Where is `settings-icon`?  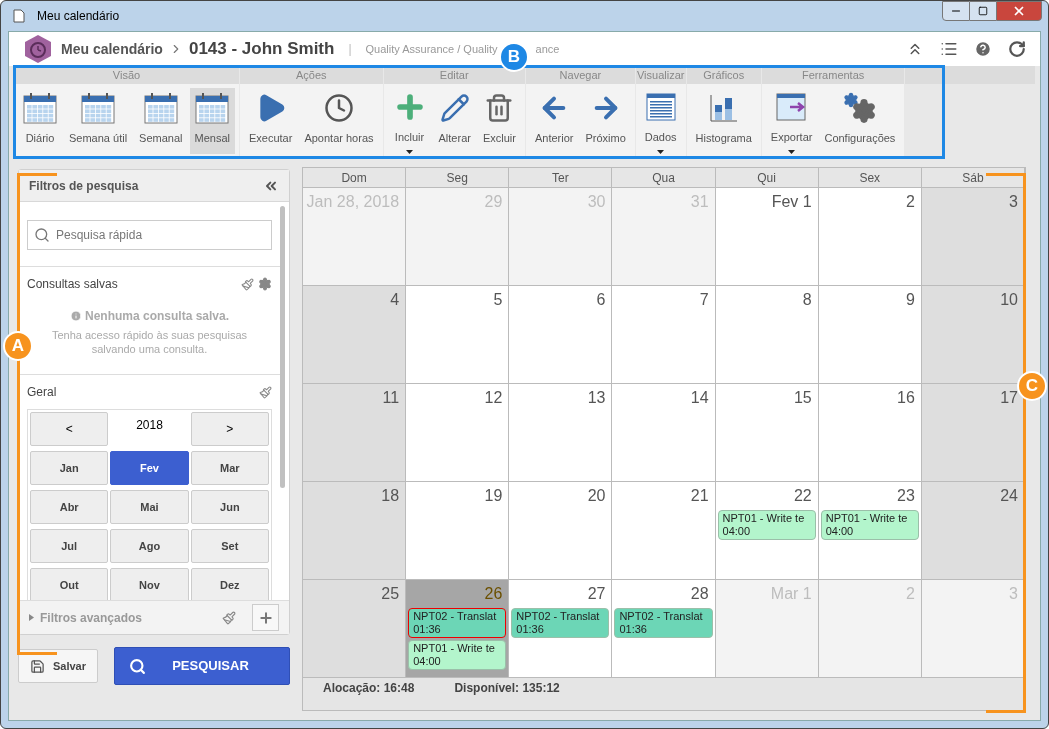 settings-icon is located at coordinates (265, 284).